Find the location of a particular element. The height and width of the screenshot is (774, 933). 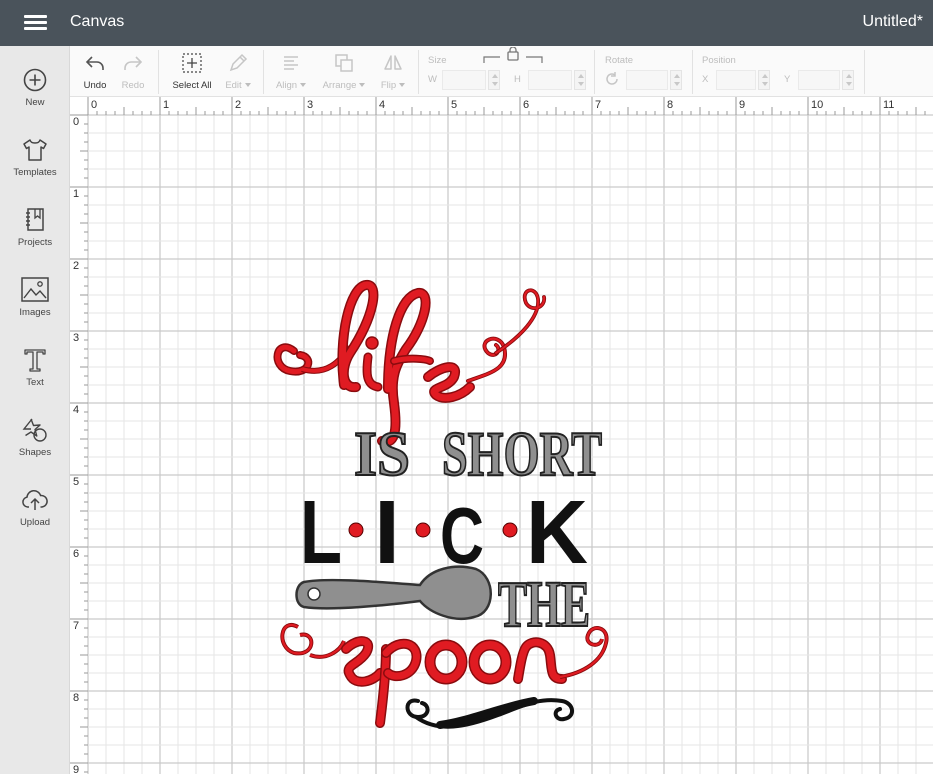

undo-label: Undo is located at coordinates (95, 85).